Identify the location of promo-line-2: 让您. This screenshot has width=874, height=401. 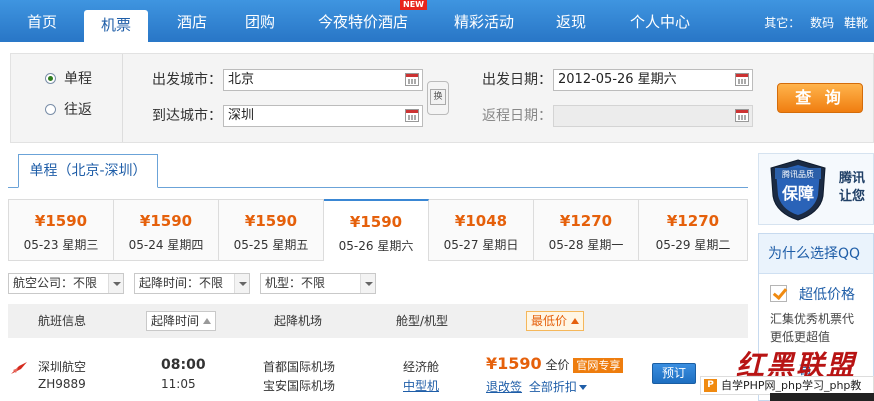
(852, 196).